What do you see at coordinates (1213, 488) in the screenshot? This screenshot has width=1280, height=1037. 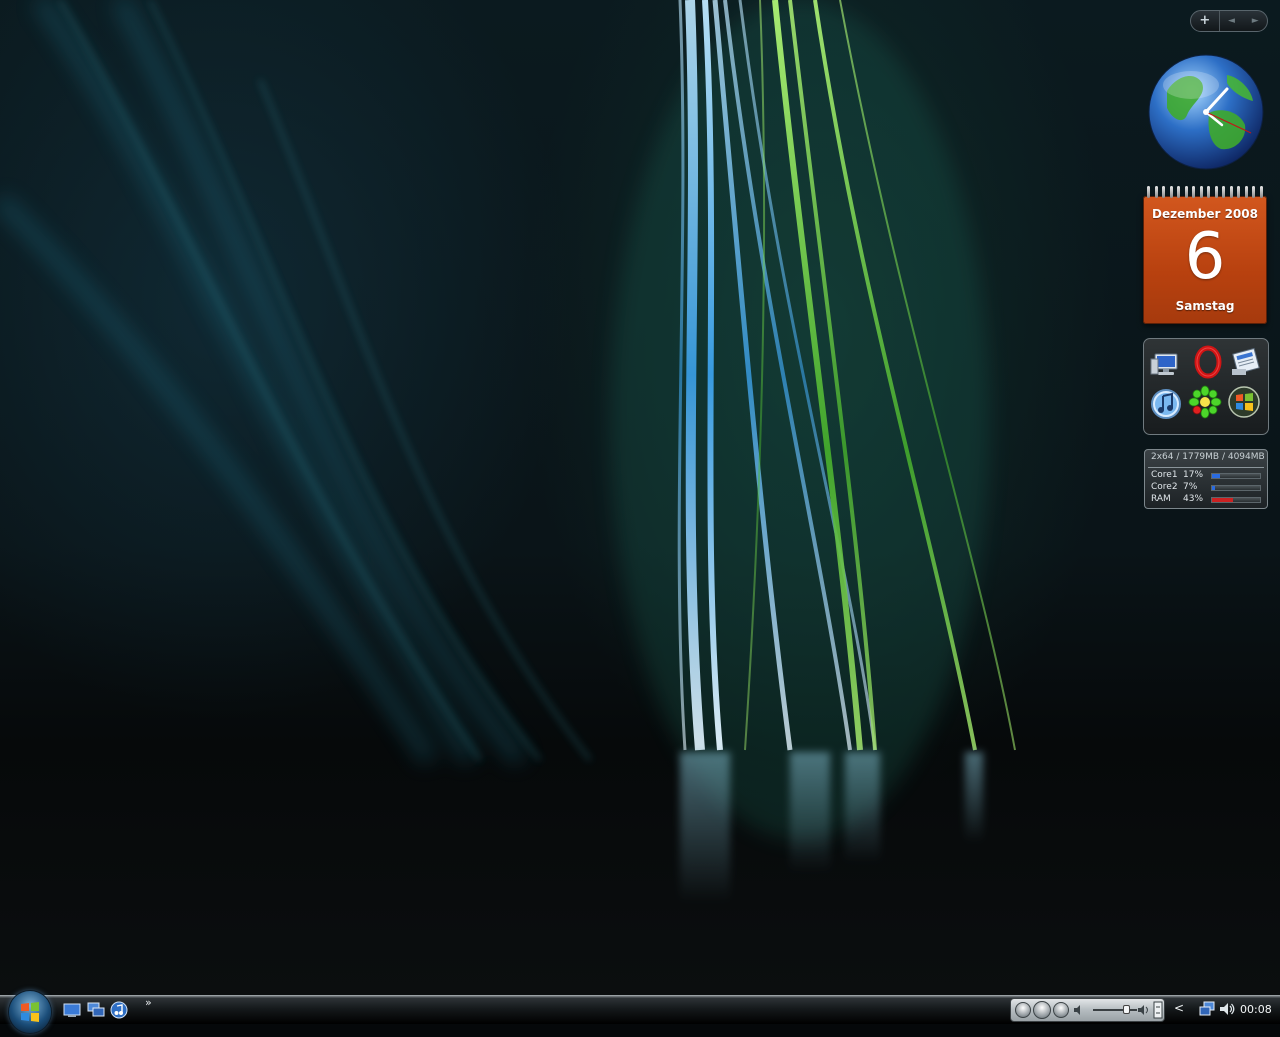 I see `cpu-core2-bar-fill` at bounding box center [1213, 488].